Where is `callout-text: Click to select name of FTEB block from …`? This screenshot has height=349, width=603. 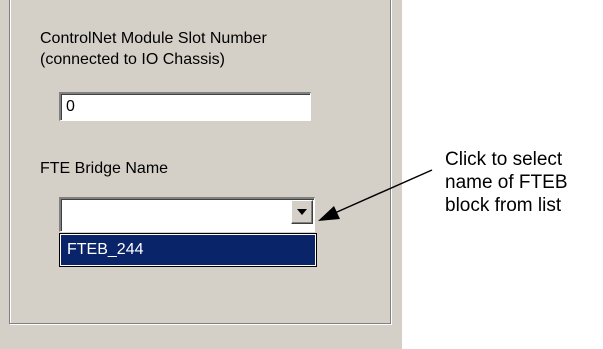
callout-text: Click to select name of FTEB block from … is located at coordinates (506, 182).